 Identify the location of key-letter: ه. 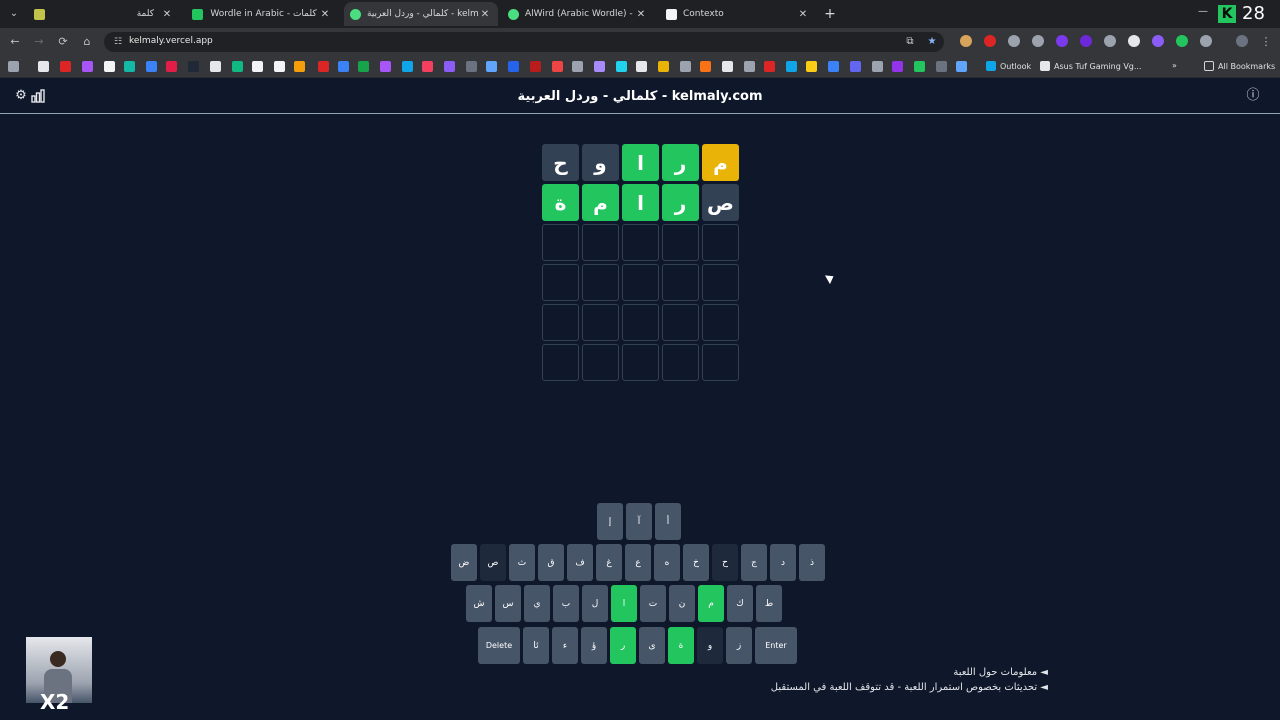
(667, 562).